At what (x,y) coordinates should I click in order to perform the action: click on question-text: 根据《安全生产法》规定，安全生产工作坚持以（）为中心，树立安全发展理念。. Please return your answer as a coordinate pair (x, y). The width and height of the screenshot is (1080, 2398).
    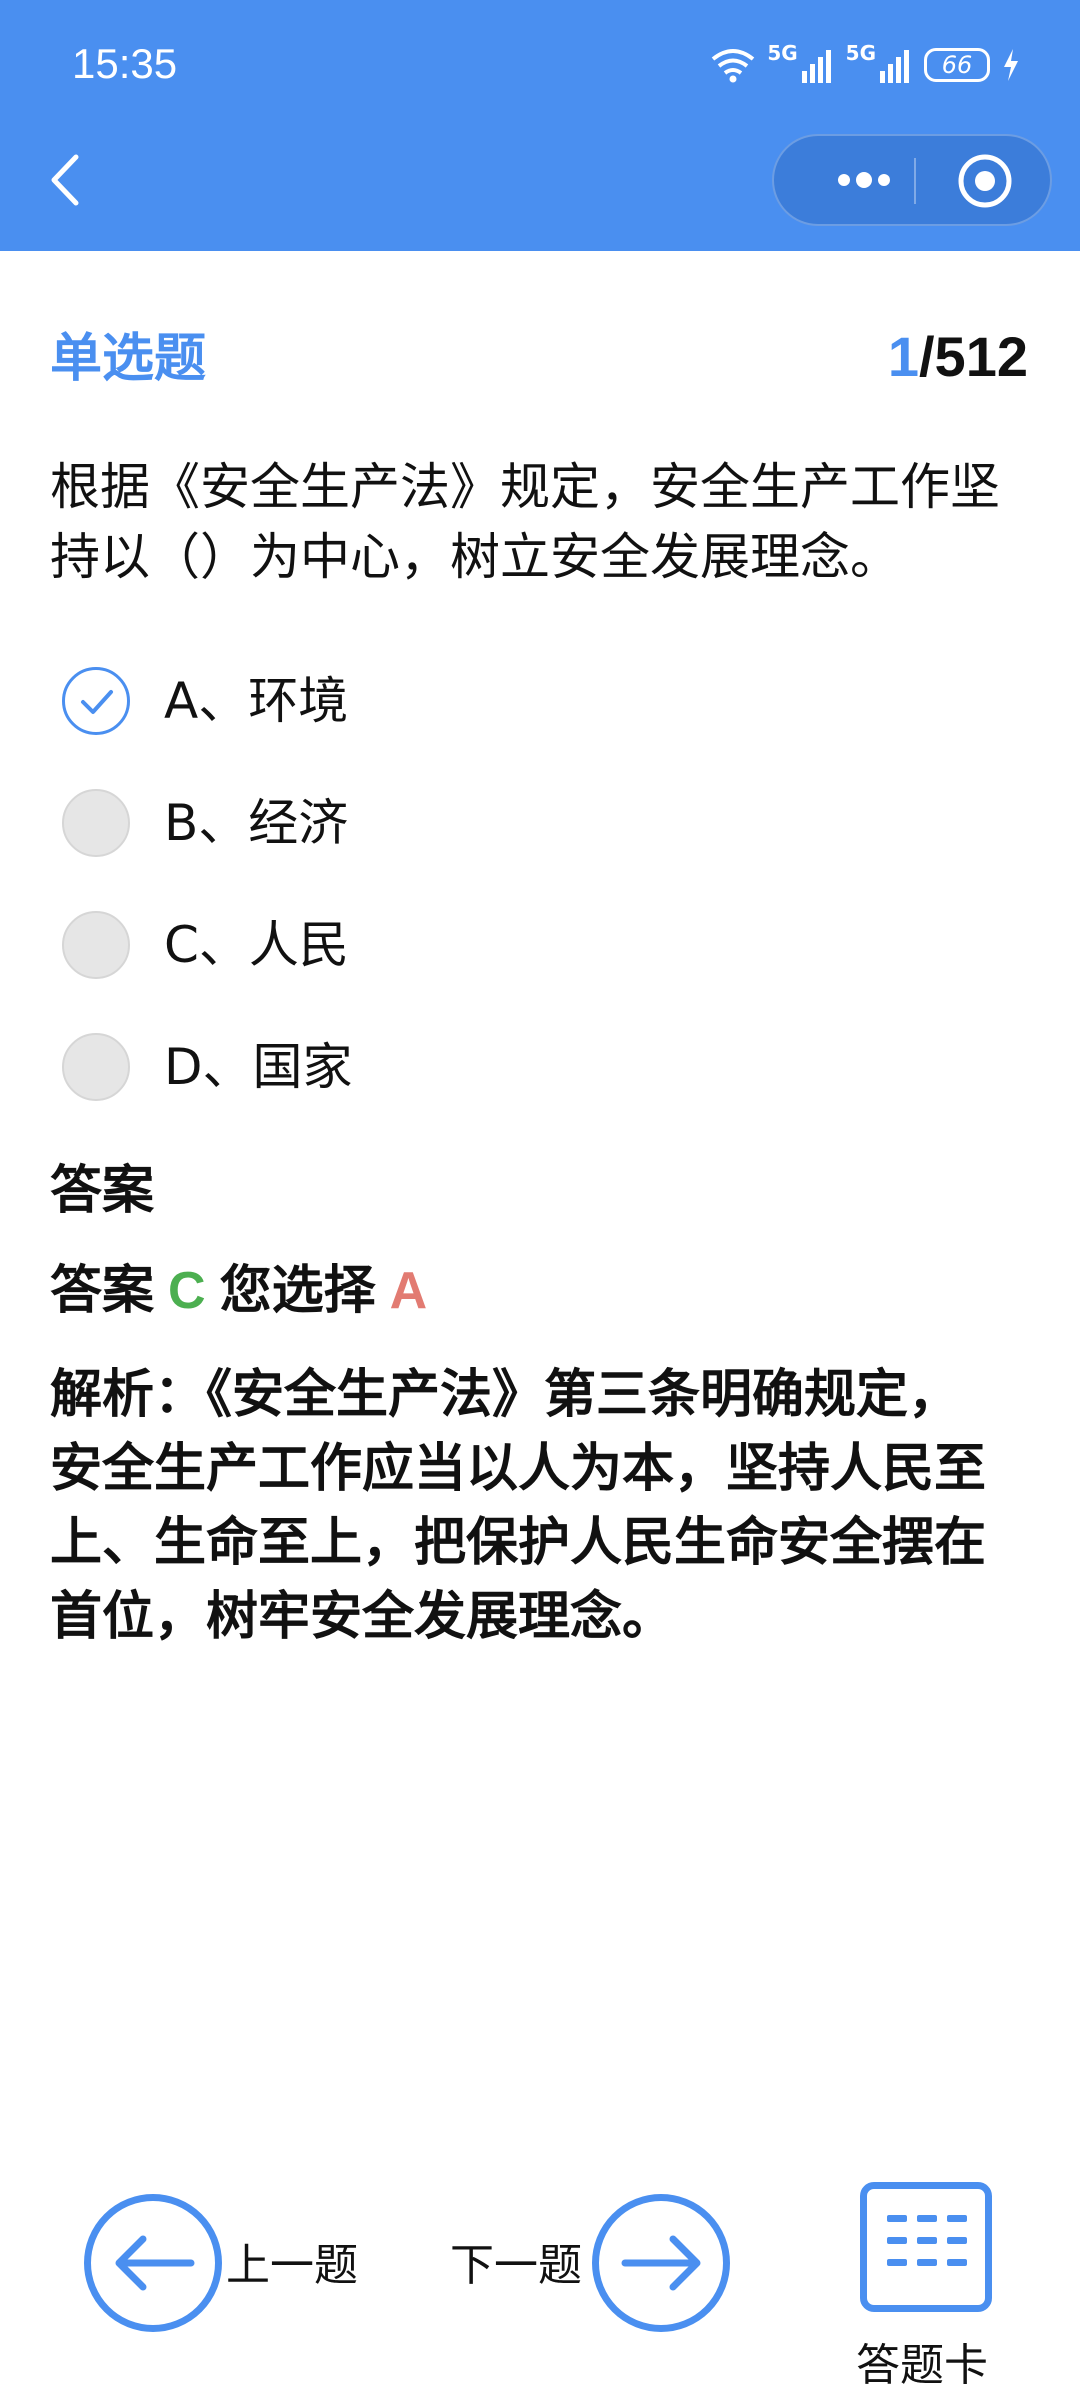
    Looking at the image, I should click on (525, 522).